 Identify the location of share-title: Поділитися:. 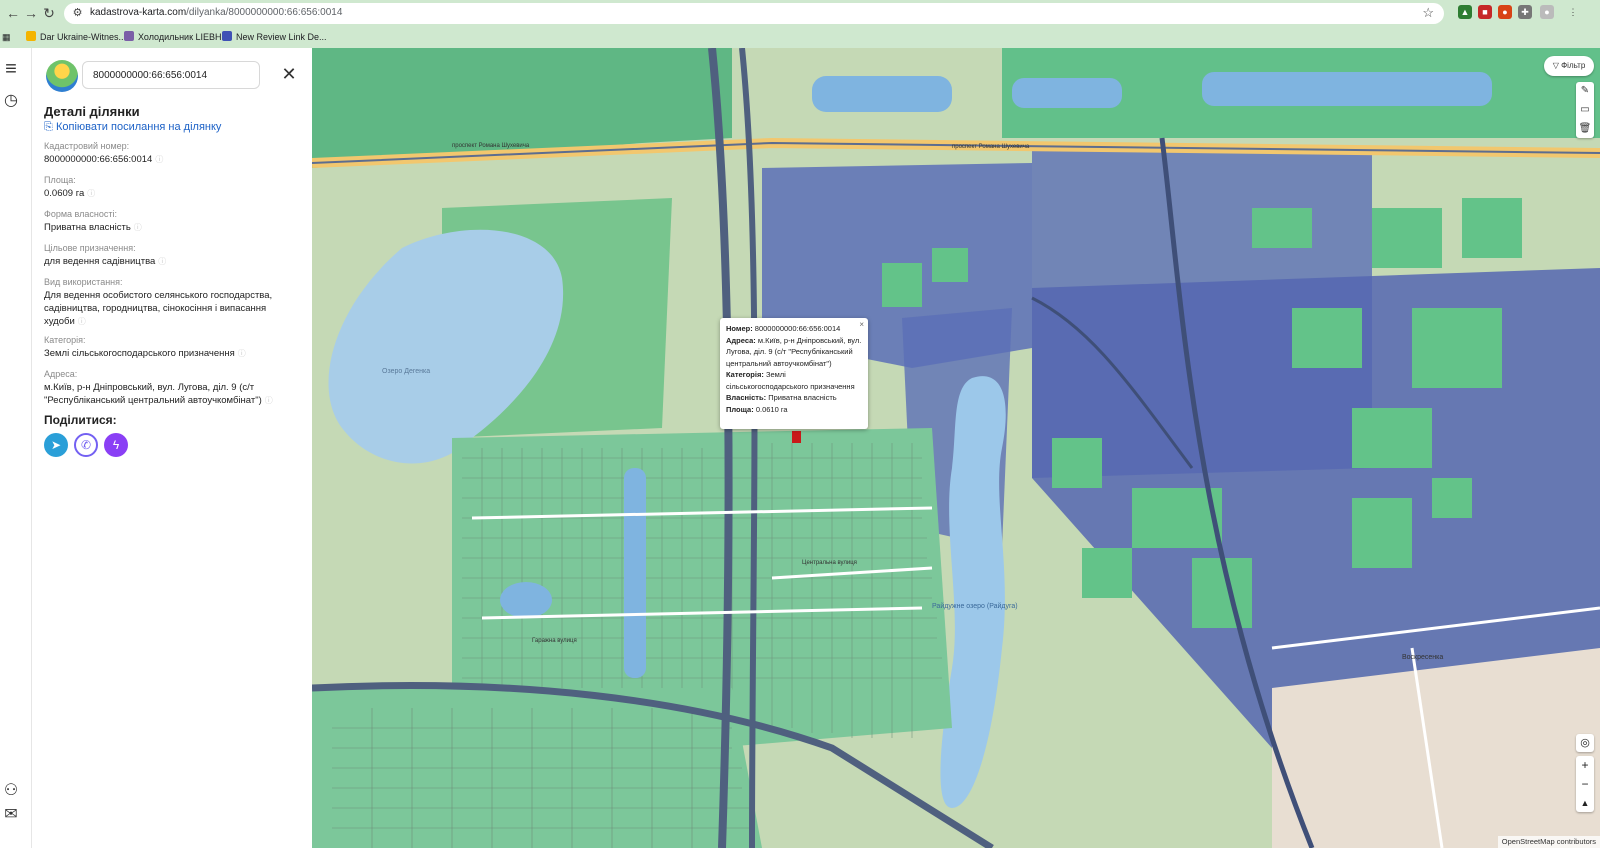
(80, 420).